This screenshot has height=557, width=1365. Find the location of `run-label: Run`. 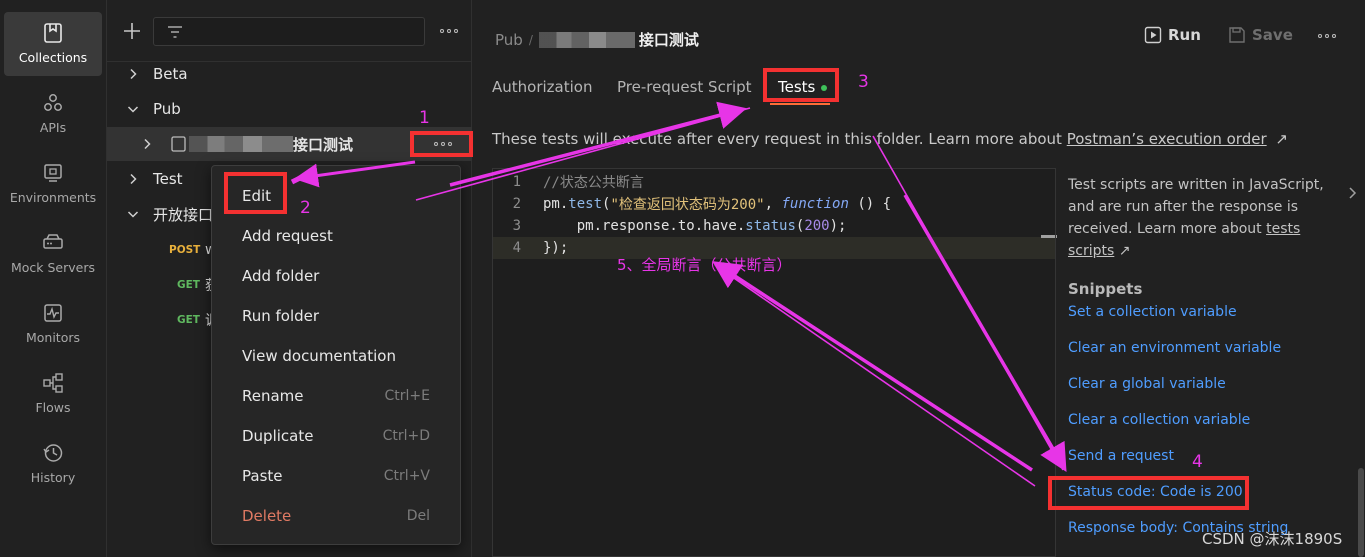

run-label: Run is located at coordinates (1184, 35).